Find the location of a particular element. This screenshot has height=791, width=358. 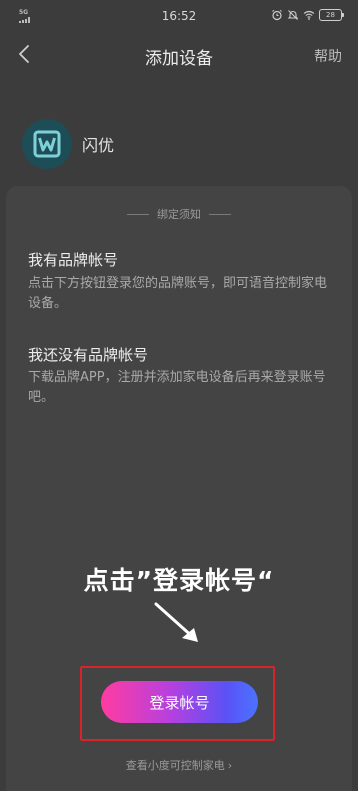

mute-icon is located at coordinates (293, 15).